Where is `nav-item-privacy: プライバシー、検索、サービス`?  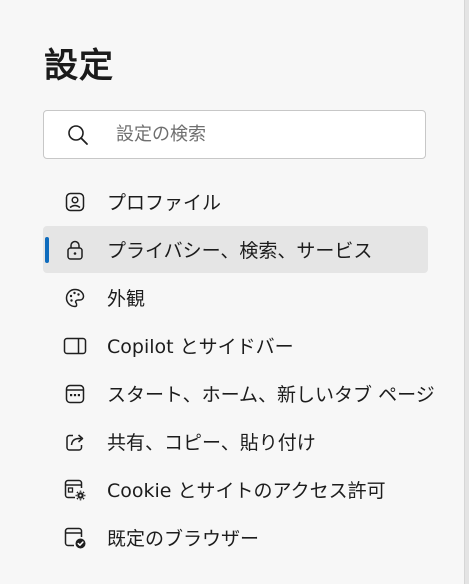
nav-item-privacy: プライバシー、検索、サービス is located at coordinates (235, 249).